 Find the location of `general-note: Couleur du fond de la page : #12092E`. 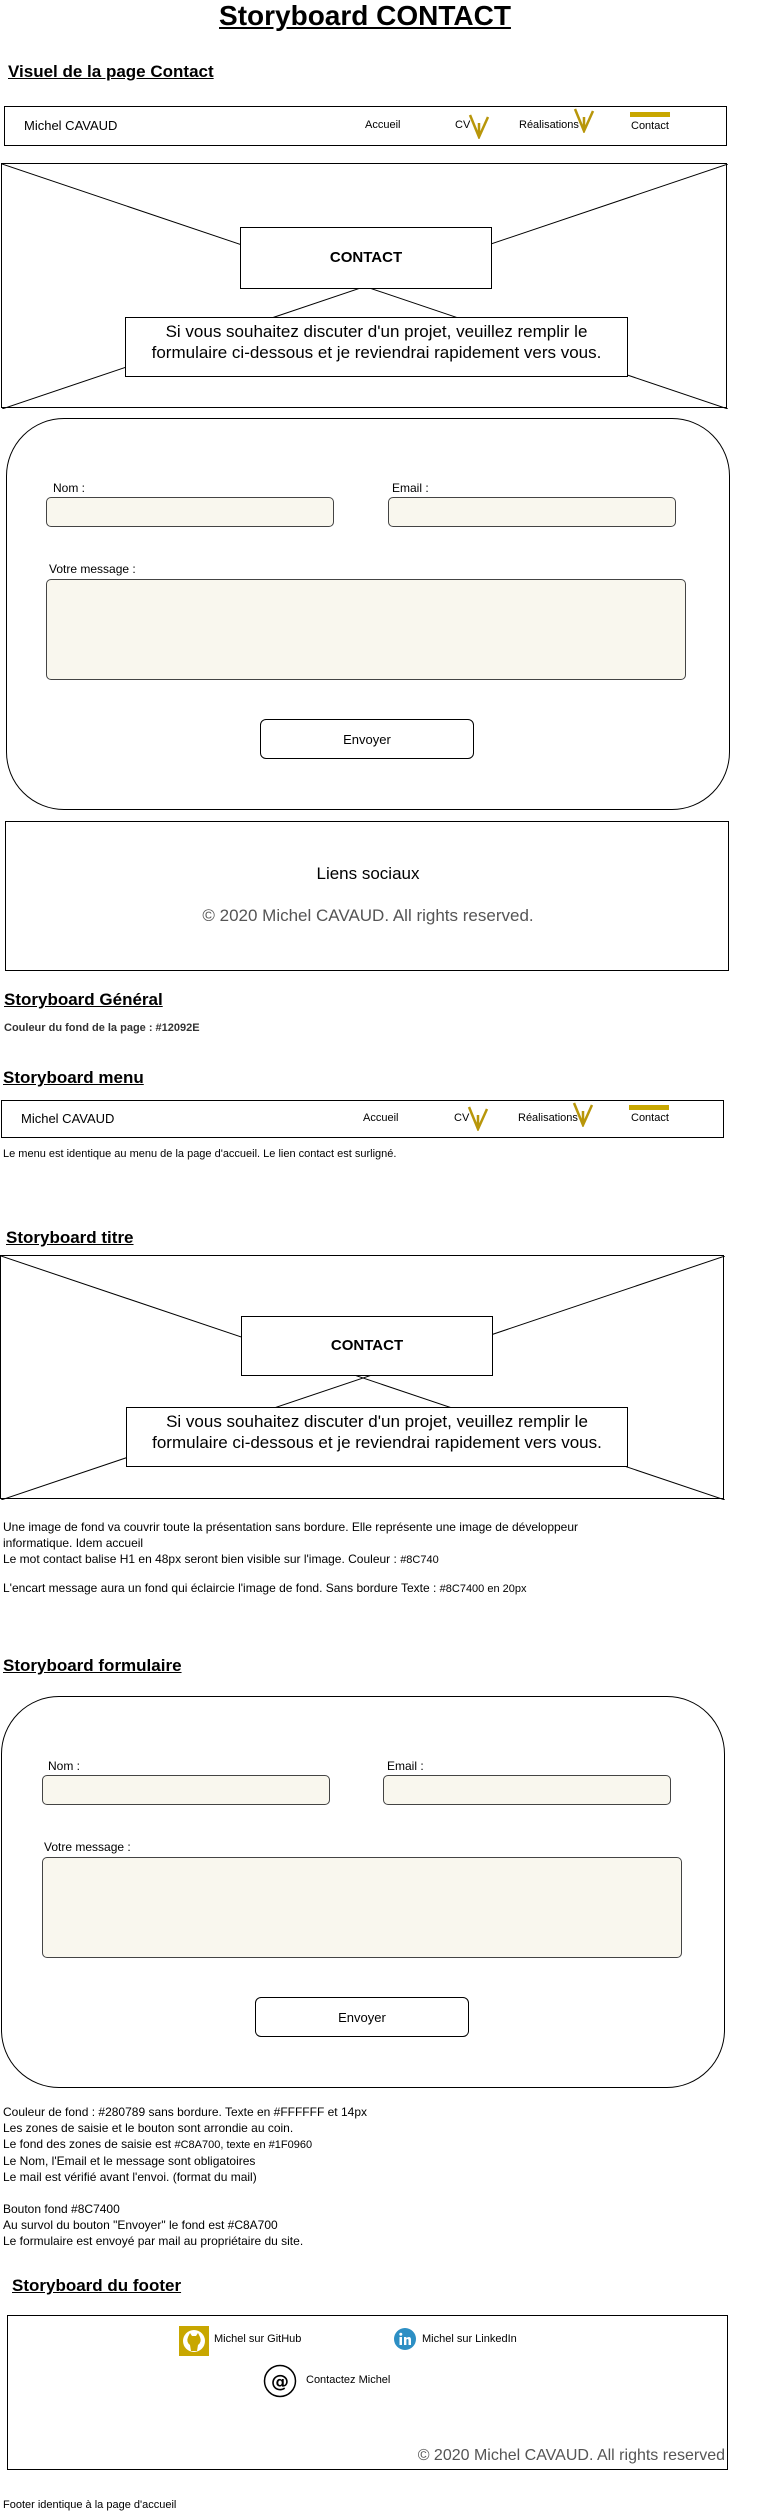

general-note: Couleur du fond de la page : #12092E is located at coordinates (102, 1028).